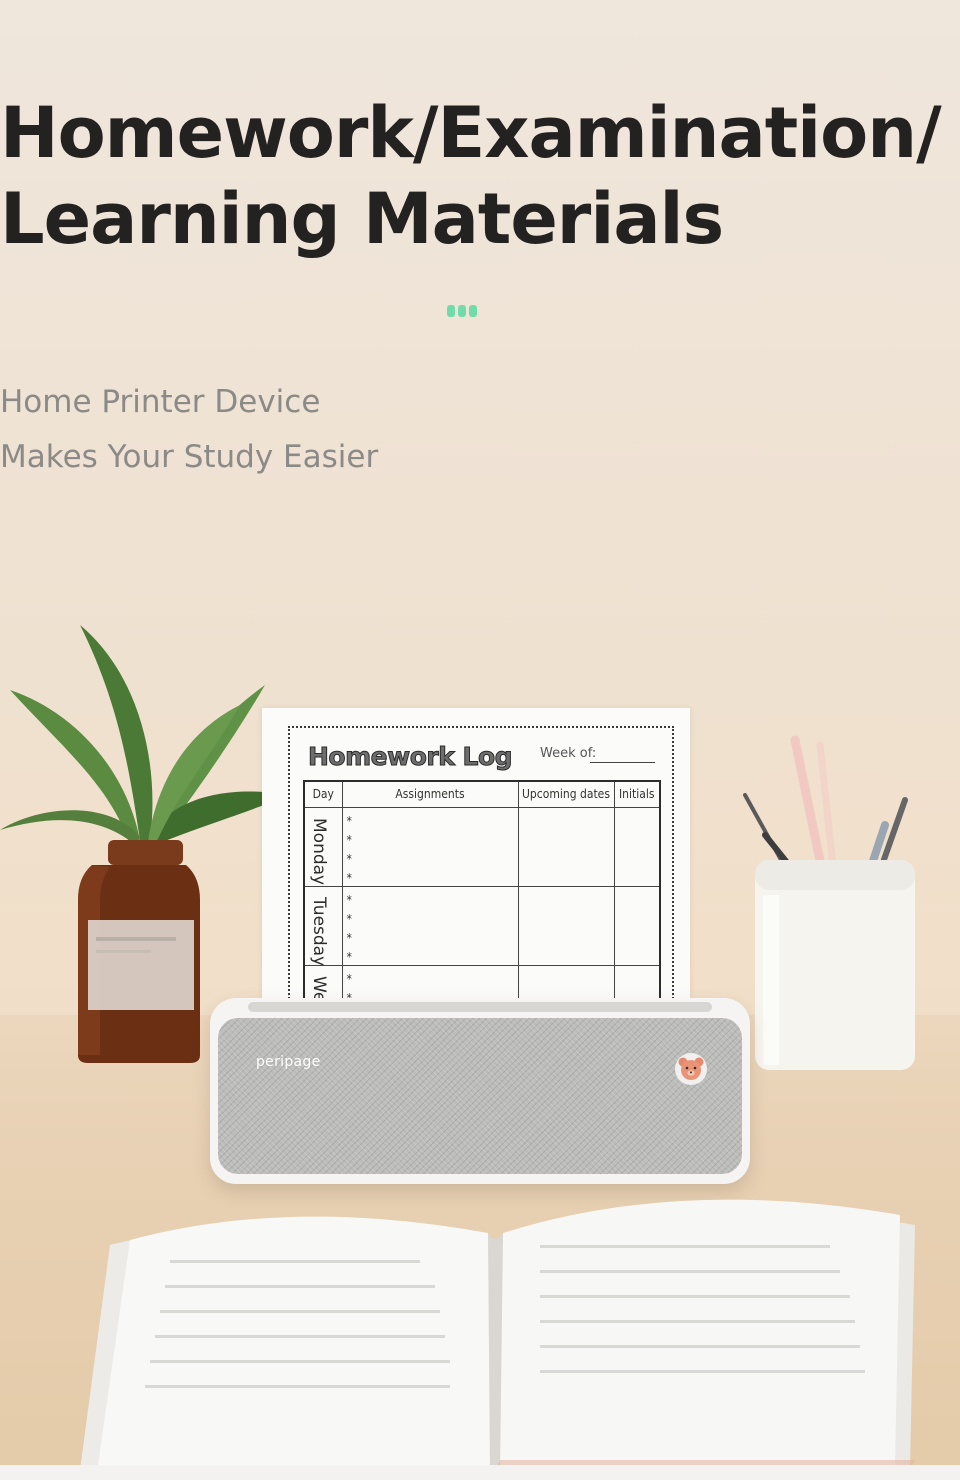  What do you see at coordinates (480, 176) in the screenshot?
I see `page-title: Homework/Examination/ Learning Materials` at bounding box center [480, 176].